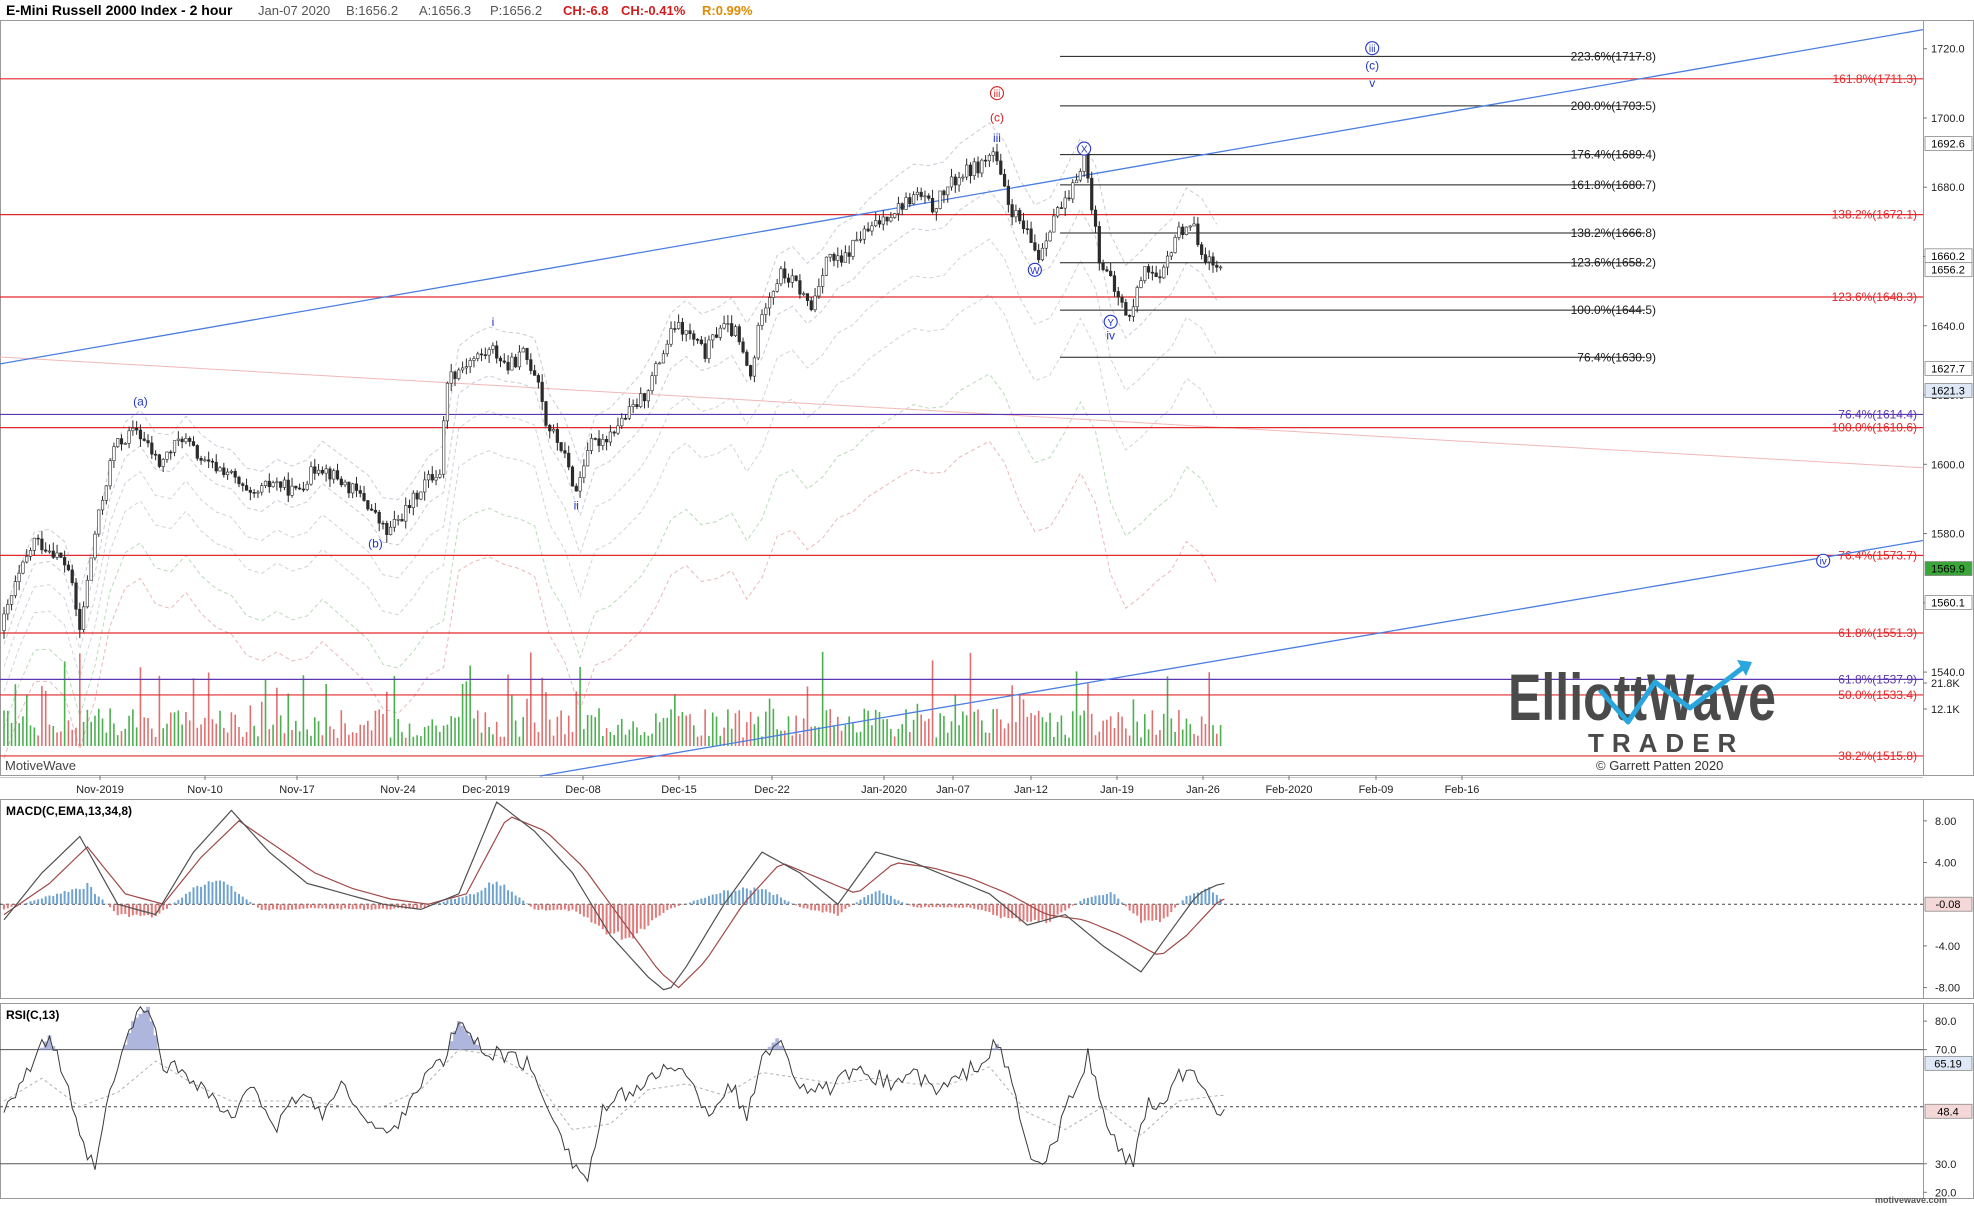 The height and width of the screenshot is (1206, 1974). What do you see at coordinates (1110, 336) in the screenshot?
I see `wave-label: iv` at bounding box center [1110, 336].